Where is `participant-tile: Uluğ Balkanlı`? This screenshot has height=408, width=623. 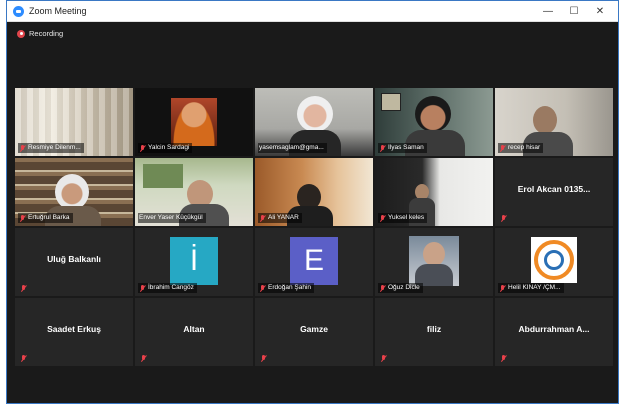 participant-tile: Uluğ Balkanlı is located at coordinates (74, 262).